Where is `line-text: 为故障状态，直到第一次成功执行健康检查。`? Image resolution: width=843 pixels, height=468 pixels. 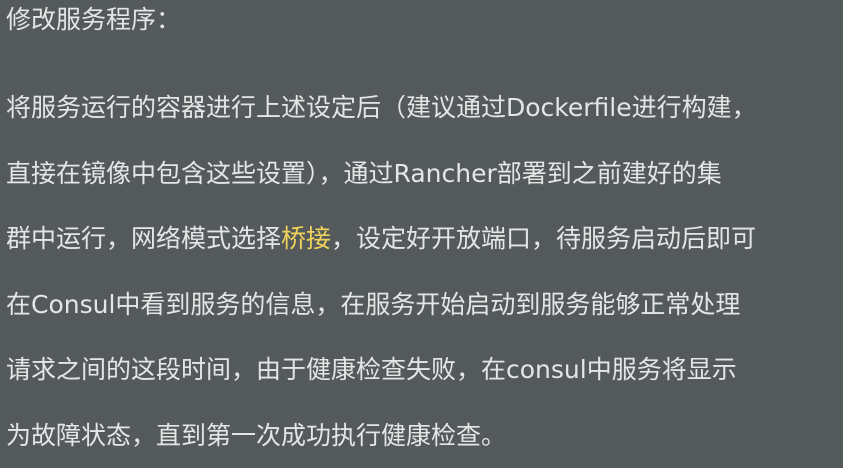
line-text: 为故障状态，直到第一次成功执行健康检查。 is located at coordinates (256, 435).